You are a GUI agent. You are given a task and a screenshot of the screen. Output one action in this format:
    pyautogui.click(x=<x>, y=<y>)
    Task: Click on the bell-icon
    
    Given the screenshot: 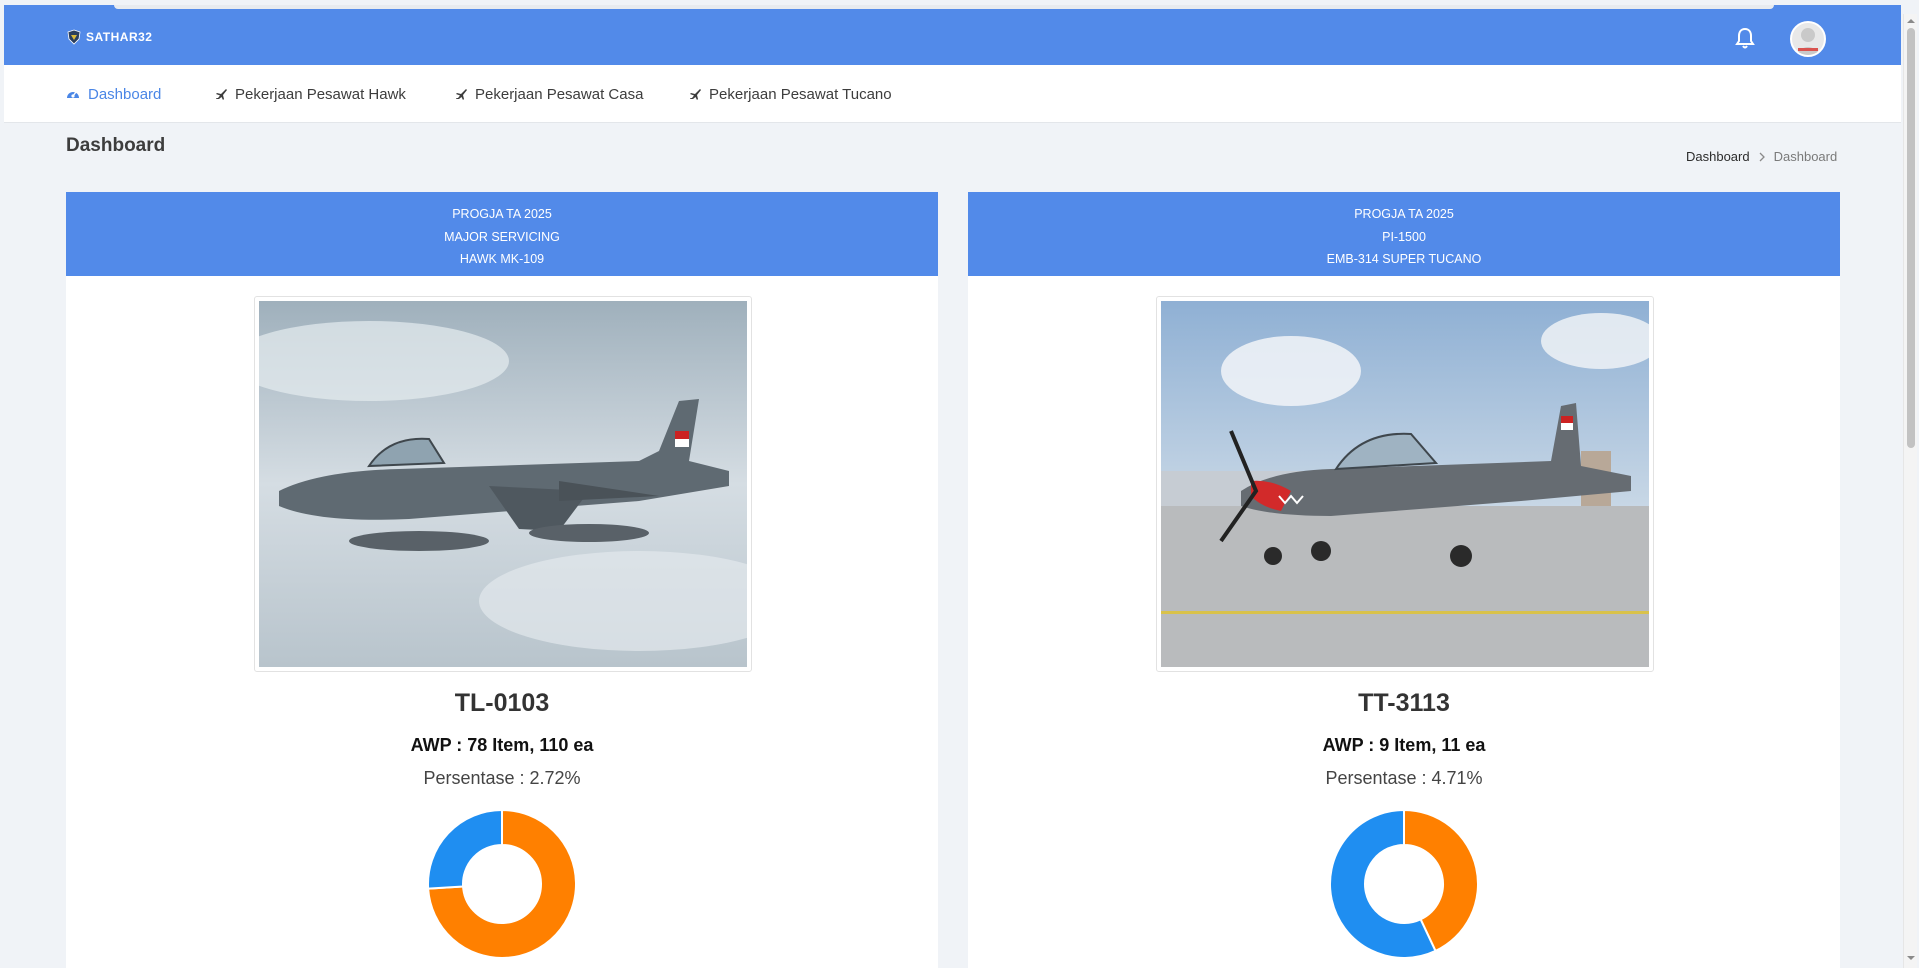 What is the action you would take?
    pyautogui.click(x=1745, y=40)
    